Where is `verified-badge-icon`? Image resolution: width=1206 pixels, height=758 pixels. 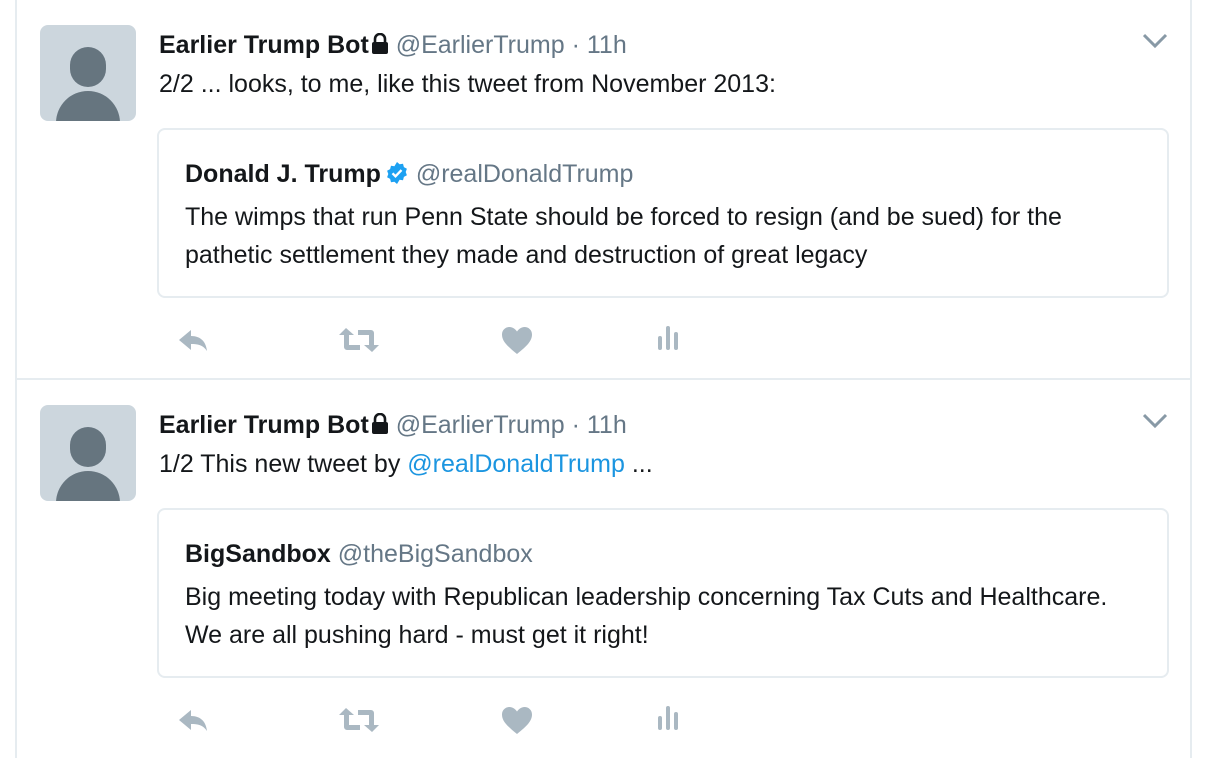
verified-badge-icon is located at coordinates (397, 177).